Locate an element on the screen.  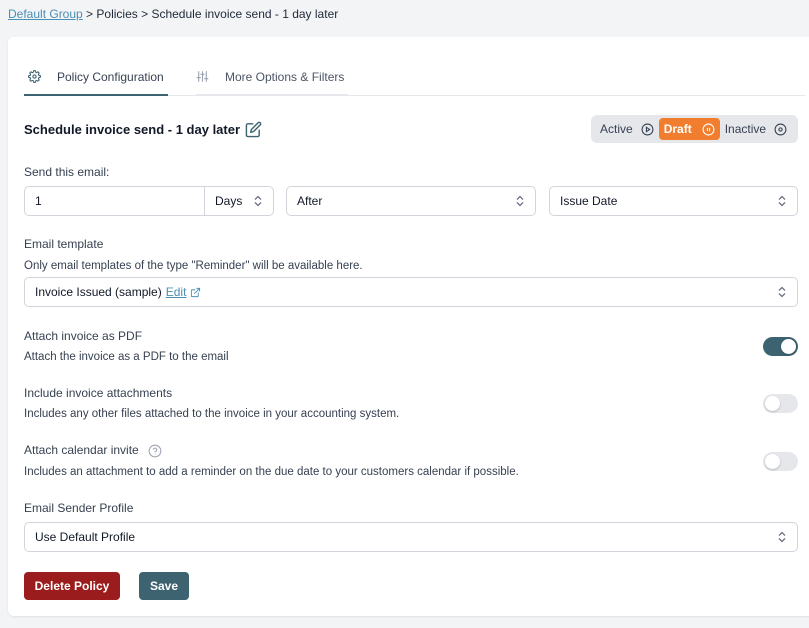
sender-profile-label: Email Sender Profile is located at coordinates (79, 508).